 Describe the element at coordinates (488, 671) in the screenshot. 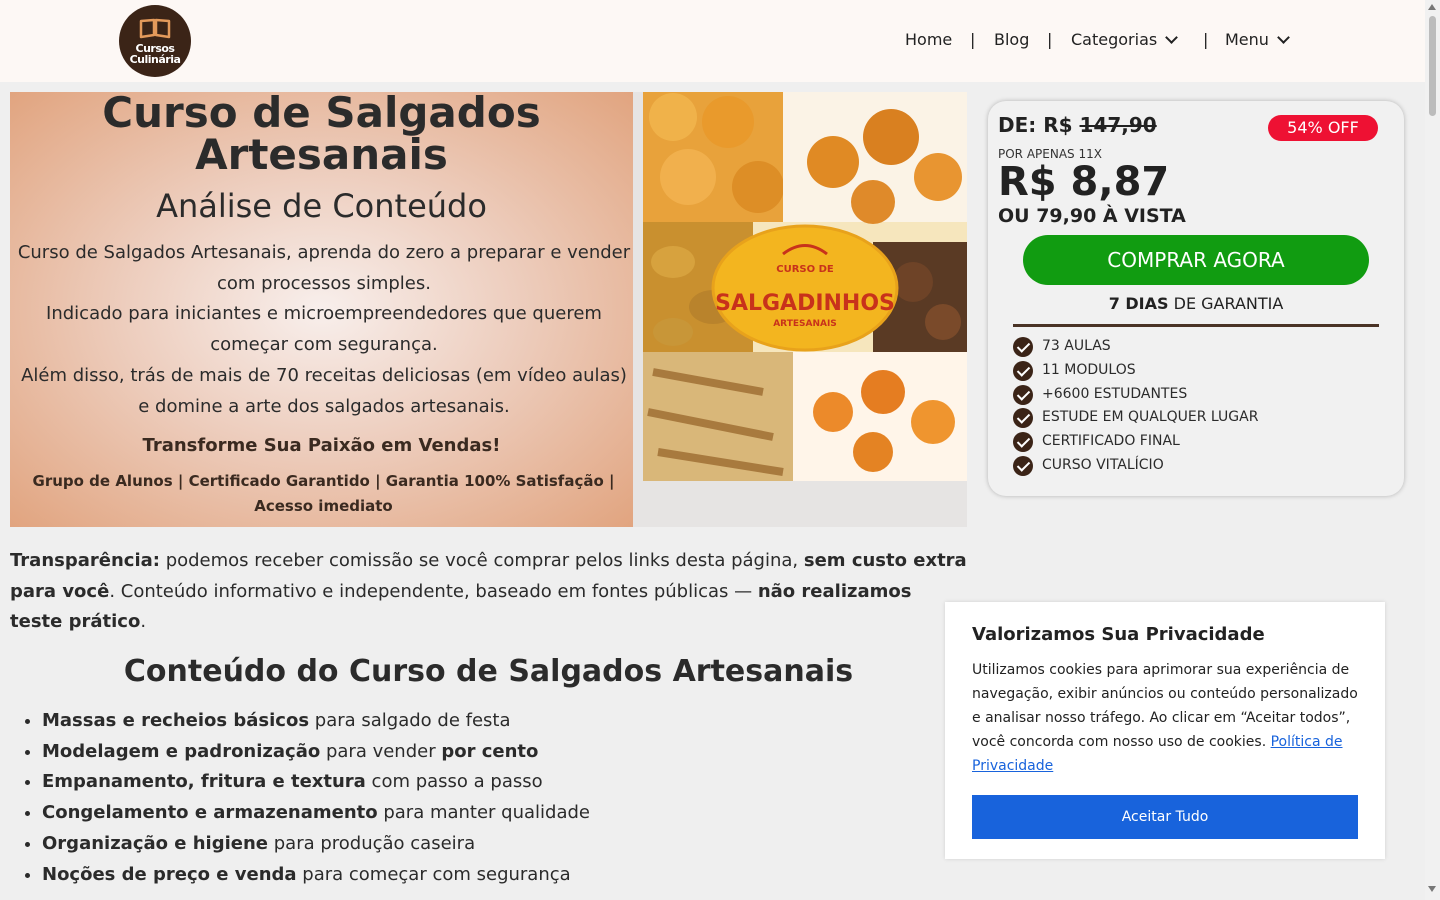

I see `content-heading: Conteúdo do Curso de Salgados Artesanais` at that location.